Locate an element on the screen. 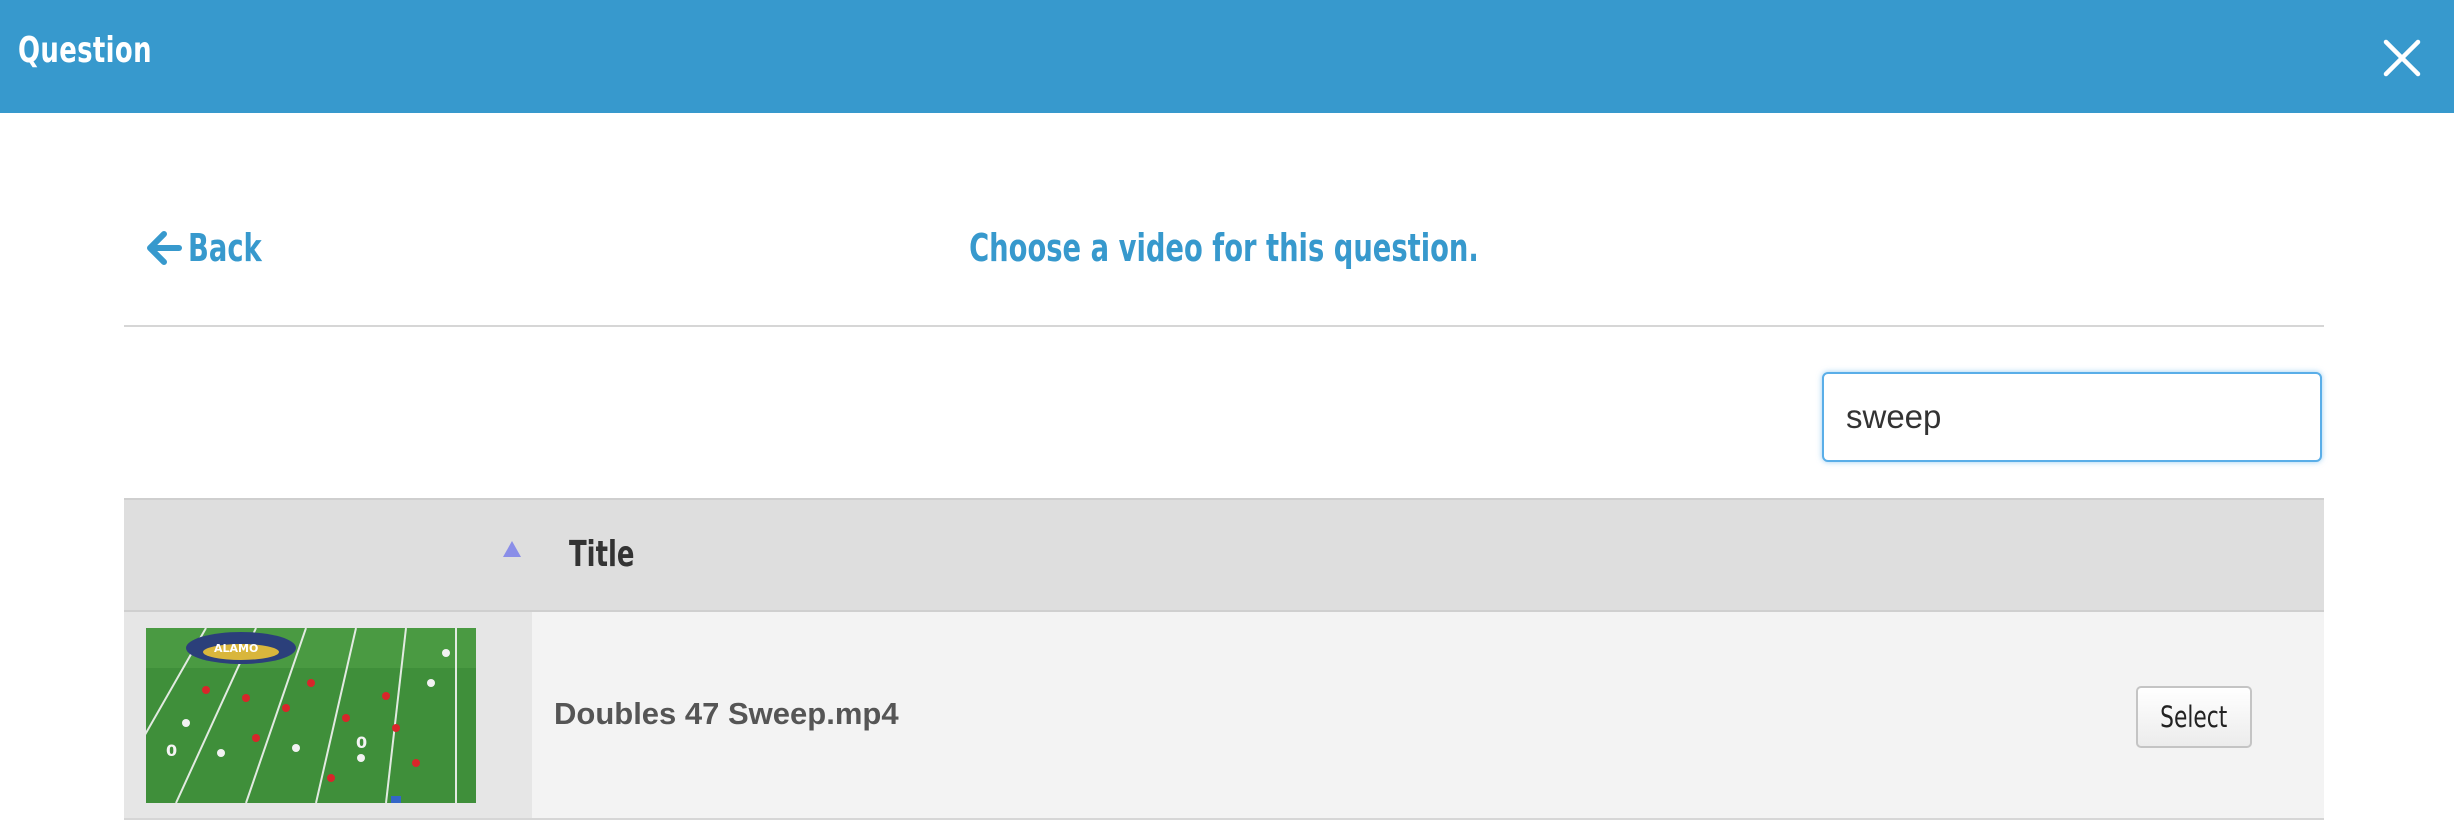 The image size is (2454, 822). page-heading-text: Choose a video for this question. is located at coordinates (1224, 248).